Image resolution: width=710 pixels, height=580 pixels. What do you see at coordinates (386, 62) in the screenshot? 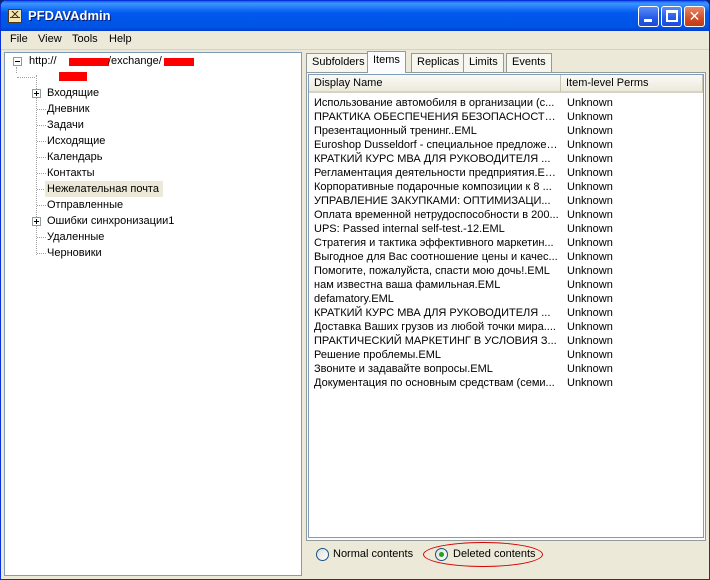
I see `tab-items: Items` at bounding box center [386, 62].